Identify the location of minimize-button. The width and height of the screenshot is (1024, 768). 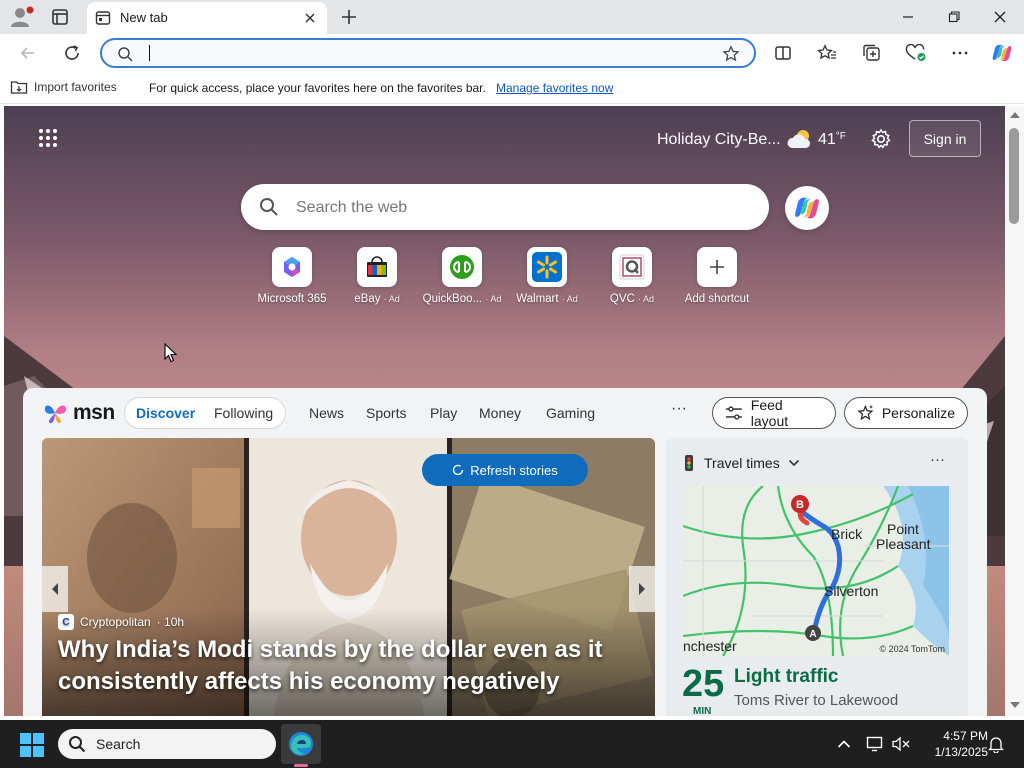
(908, 17).